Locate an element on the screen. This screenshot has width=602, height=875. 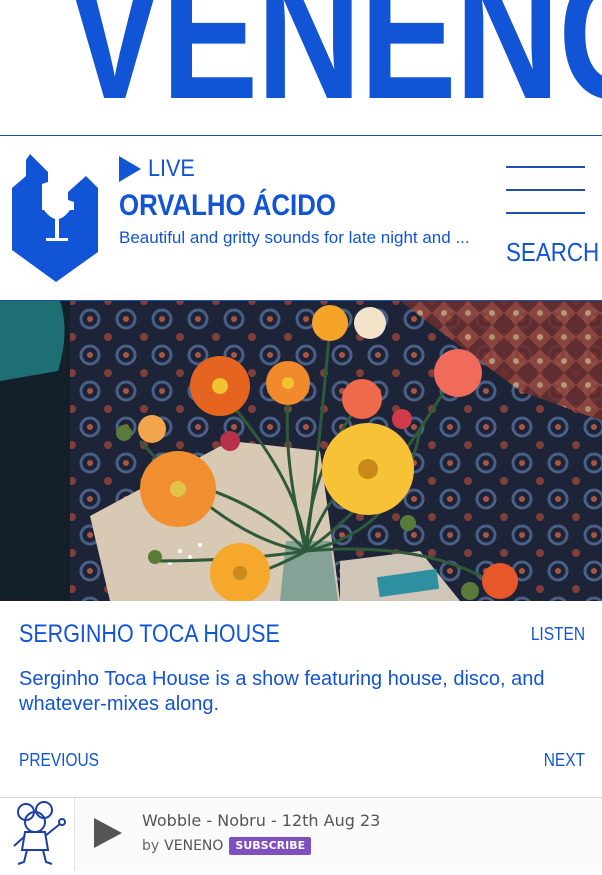
live-indicator: LIVE is located at coordinates (159, 169).